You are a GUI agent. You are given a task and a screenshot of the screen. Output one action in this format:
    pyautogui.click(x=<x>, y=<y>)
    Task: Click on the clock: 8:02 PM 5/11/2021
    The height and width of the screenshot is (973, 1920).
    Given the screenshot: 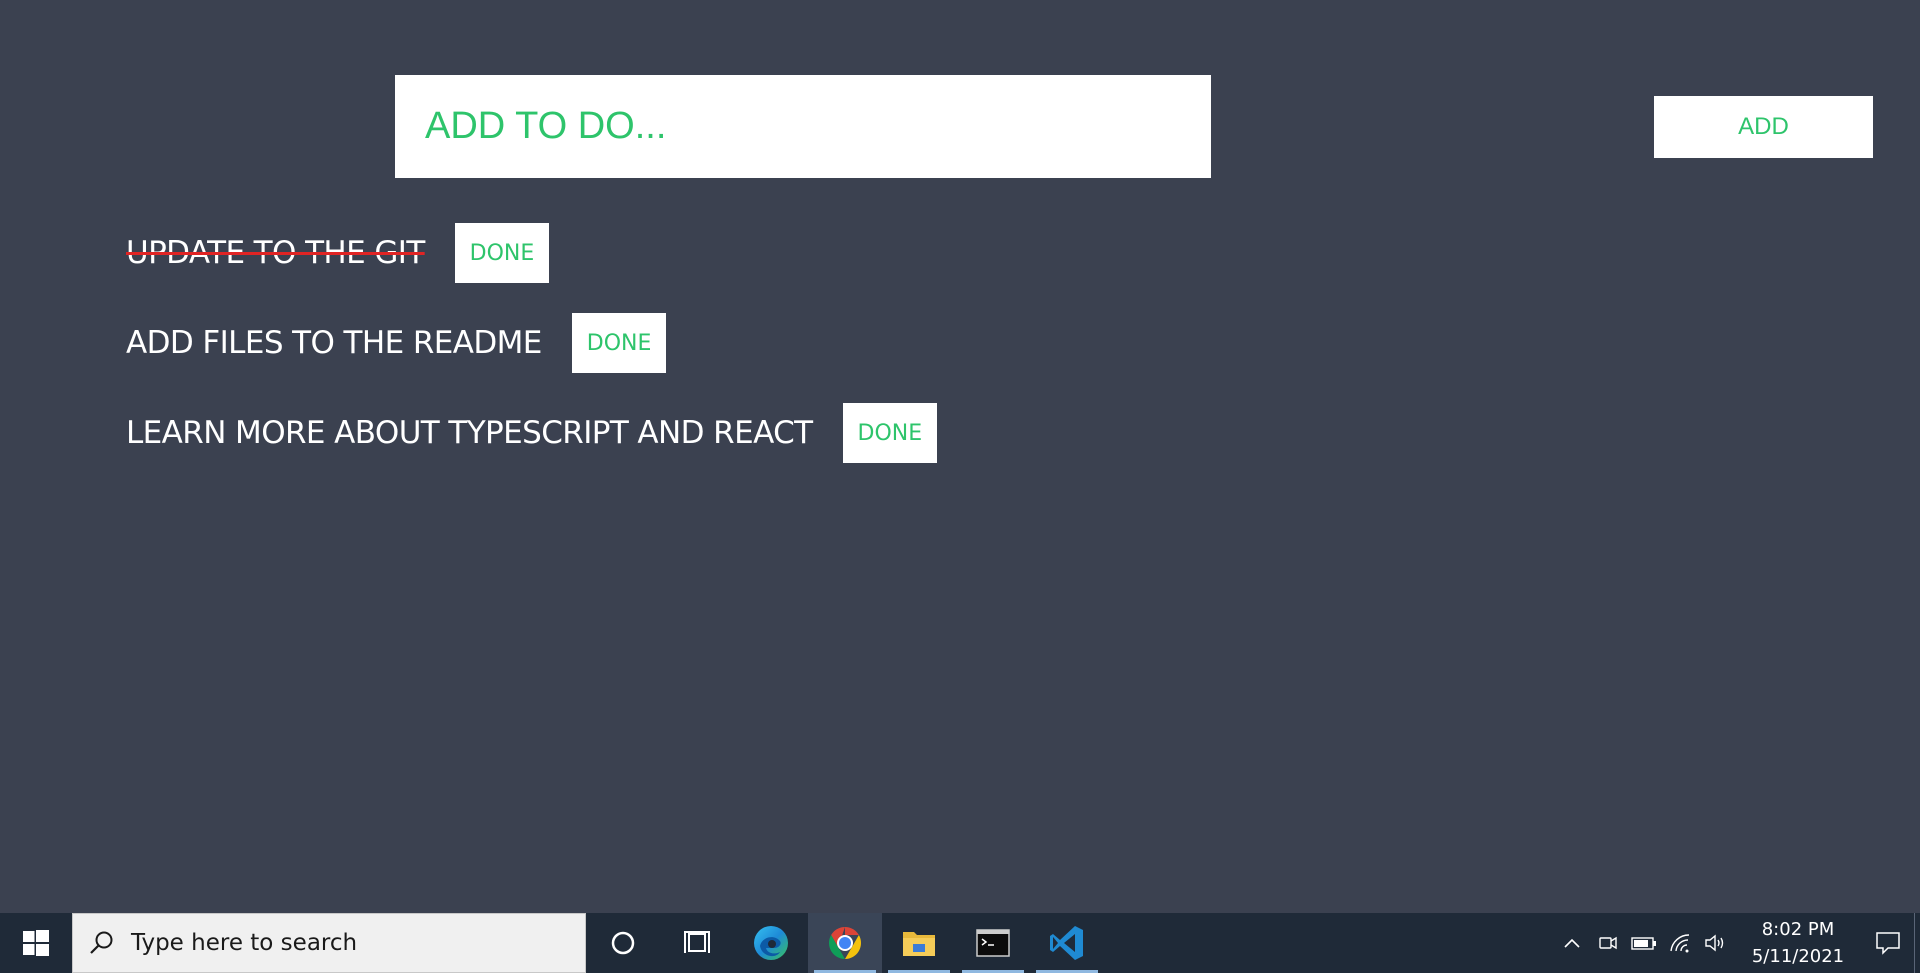 What is the action you would take?
    pyautogui.click(x=1798, y=943)
    